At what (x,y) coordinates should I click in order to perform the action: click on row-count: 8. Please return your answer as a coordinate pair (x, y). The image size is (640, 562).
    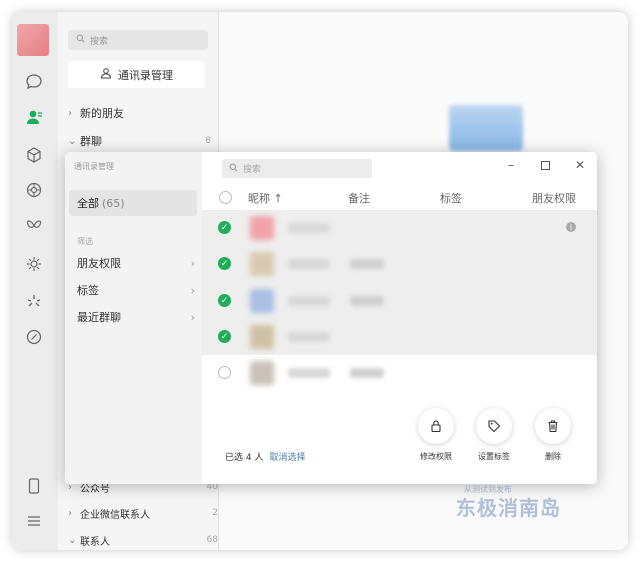
    Looking at the image, I should click on (208, 141).